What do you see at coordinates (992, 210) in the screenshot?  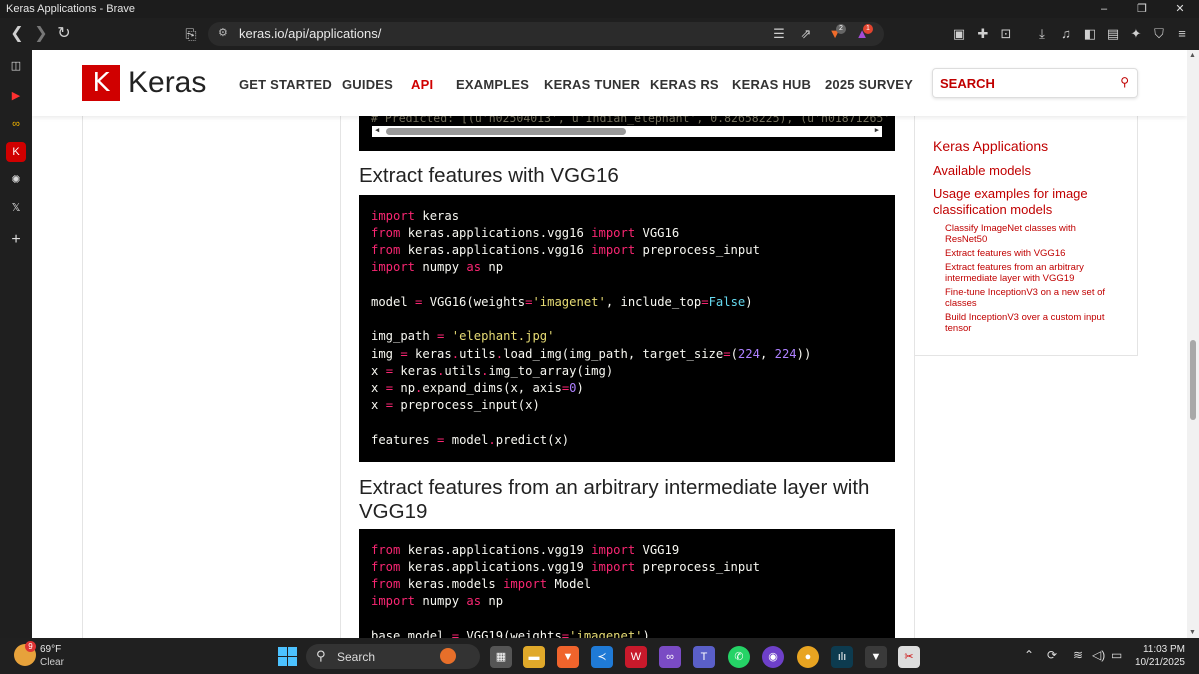 I see `toc-usage-examples-line2: classification models` at bounding box center [992, 210].